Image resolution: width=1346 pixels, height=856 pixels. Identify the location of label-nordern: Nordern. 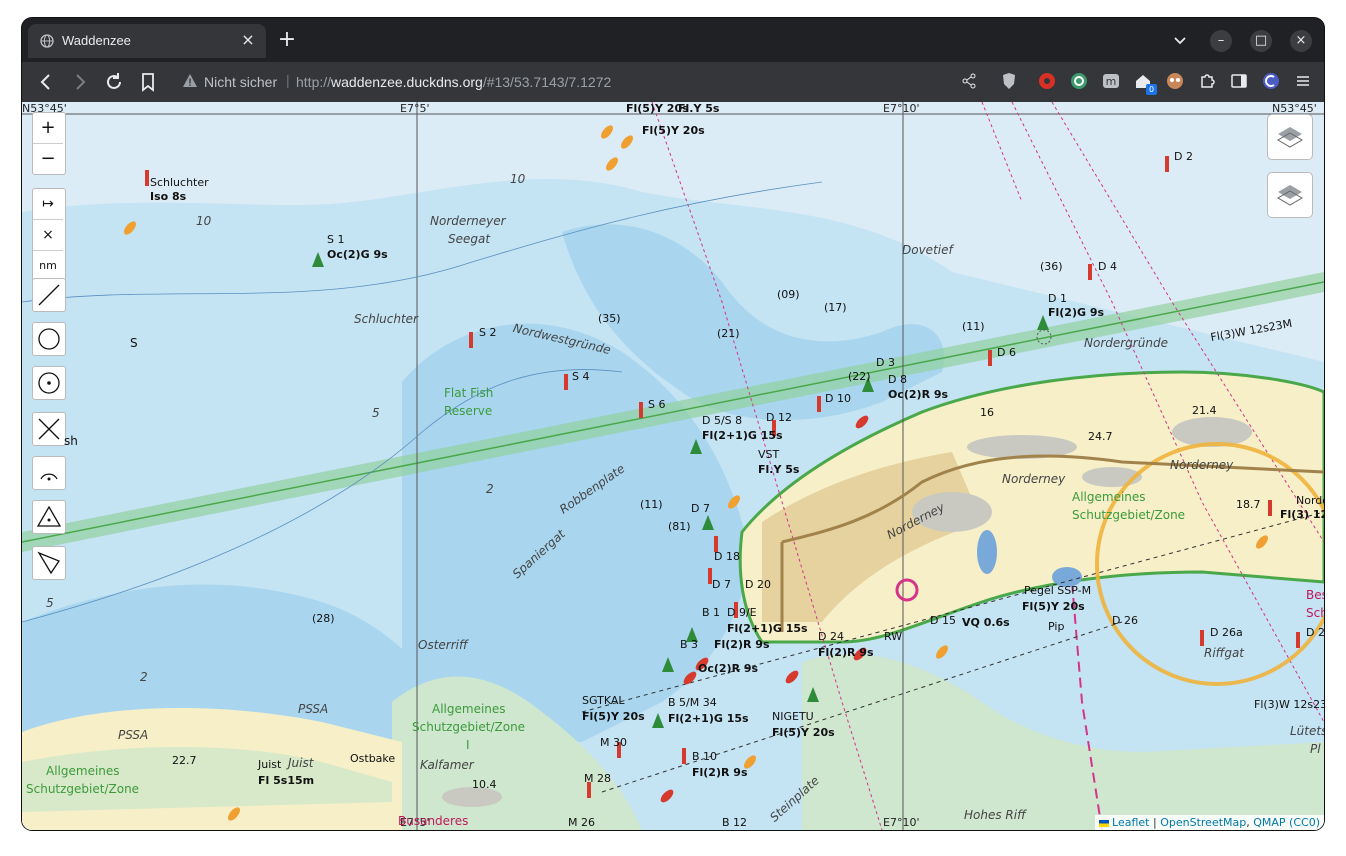
(1310, 500).